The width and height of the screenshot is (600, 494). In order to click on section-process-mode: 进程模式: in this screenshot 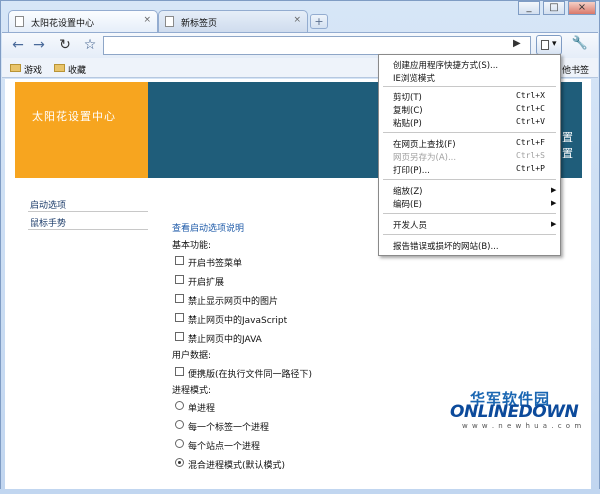, I will do `click(192, 391)`.